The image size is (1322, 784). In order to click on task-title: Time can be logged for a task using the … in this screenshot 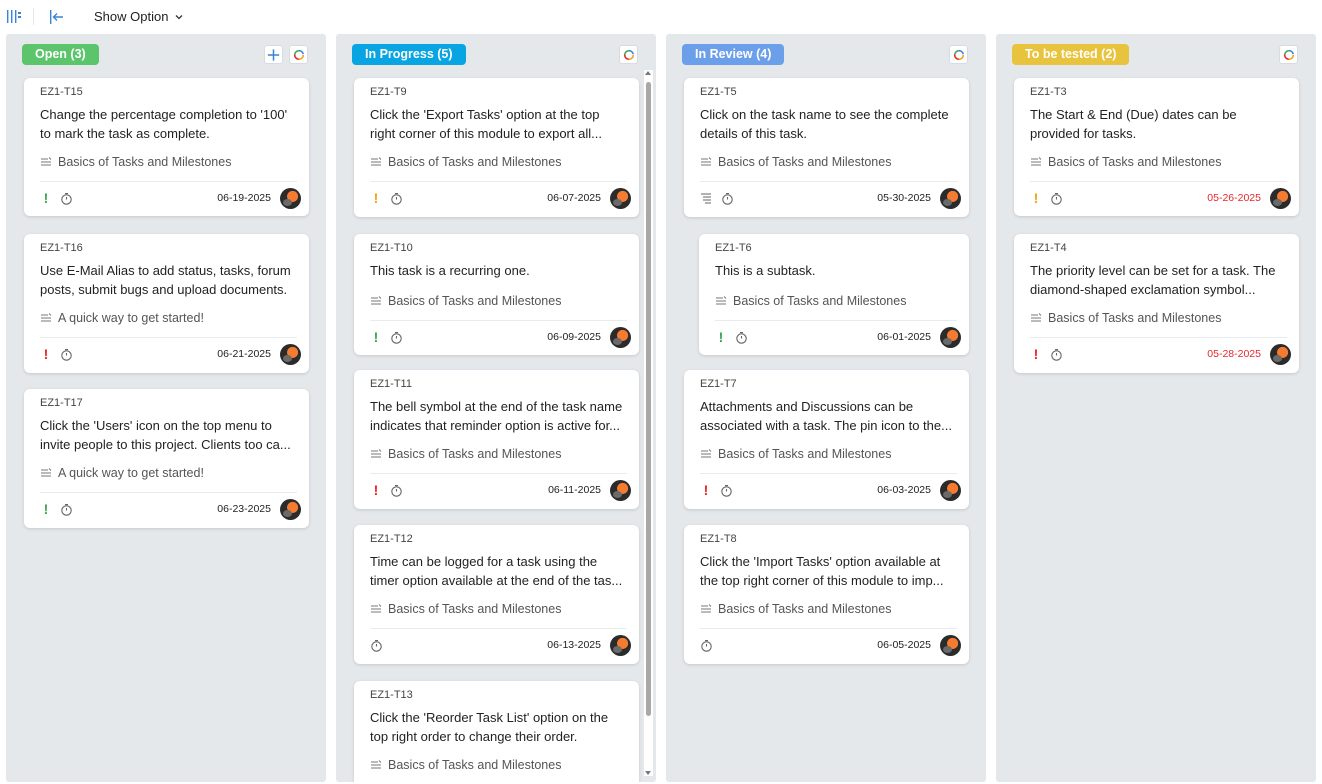, I will do `click(498, 572)`.